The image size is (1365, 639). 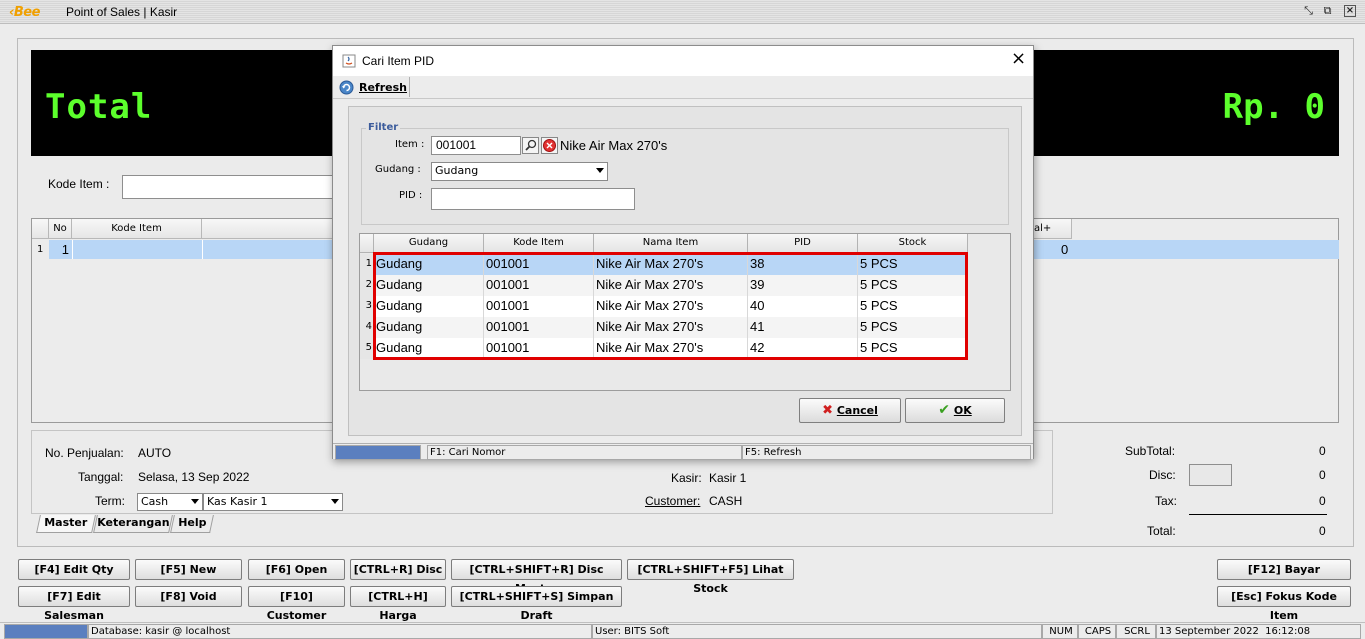 What do you see at coordinates (133, 524) in the screenshot?
I see `tab-keterangan: Keterangan` at bounding box center [133, 524].